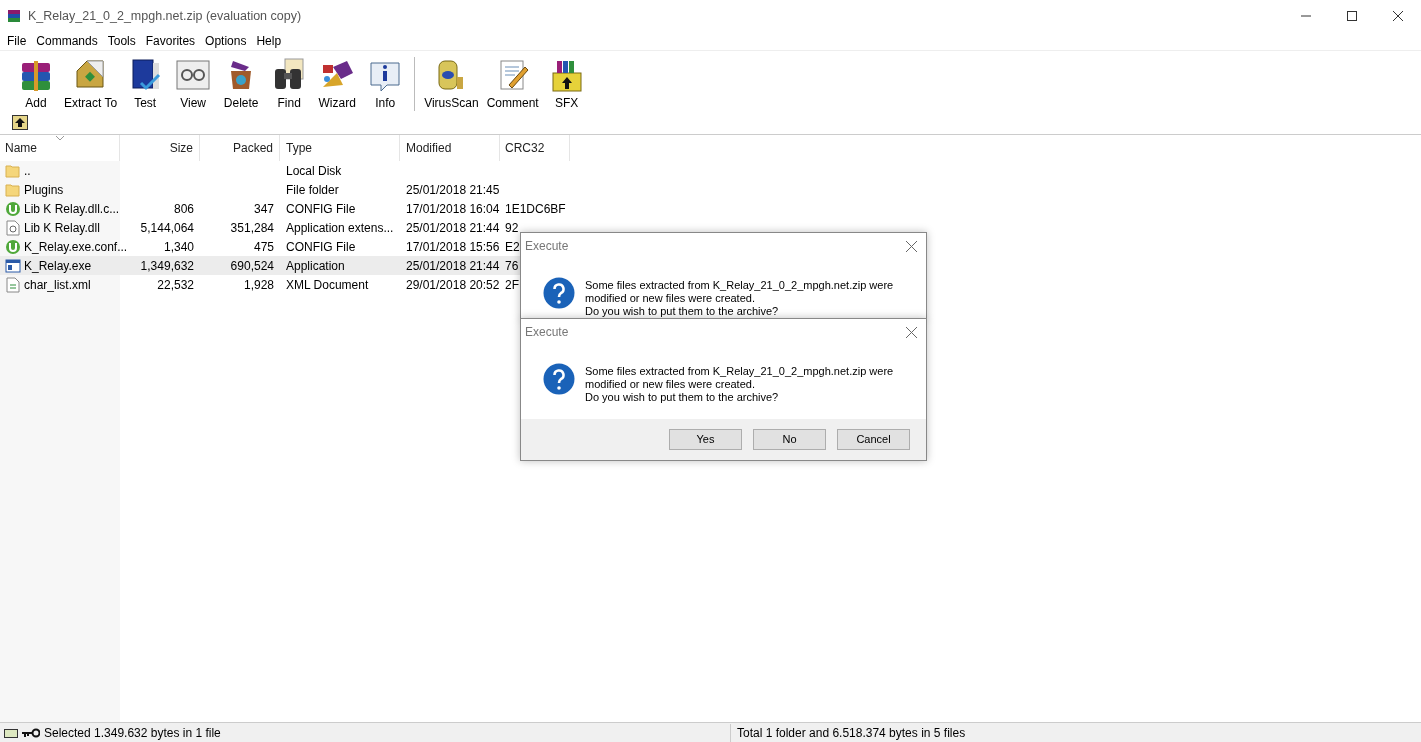 The image size is (1421, 742). I want to click on table-cell: Application, so click(315, 265).